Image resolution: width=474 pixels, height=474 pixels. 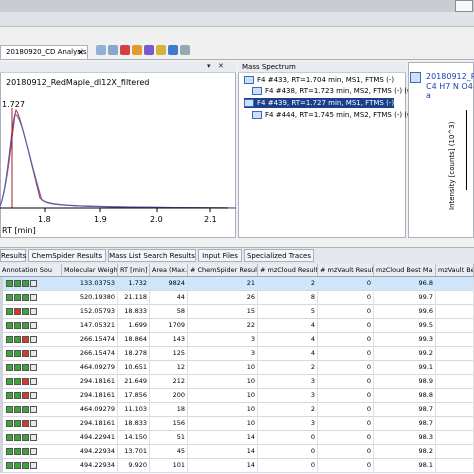 I want to click on cell-area: 44, so click(x=169, y=298).